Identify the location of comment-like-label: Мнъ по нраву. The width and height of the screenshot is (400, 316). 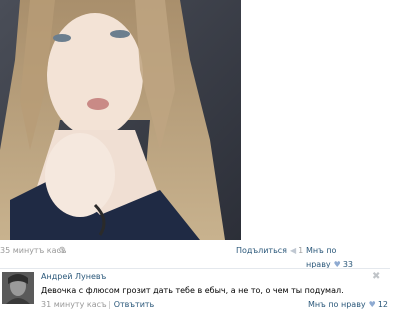
(337, 304).